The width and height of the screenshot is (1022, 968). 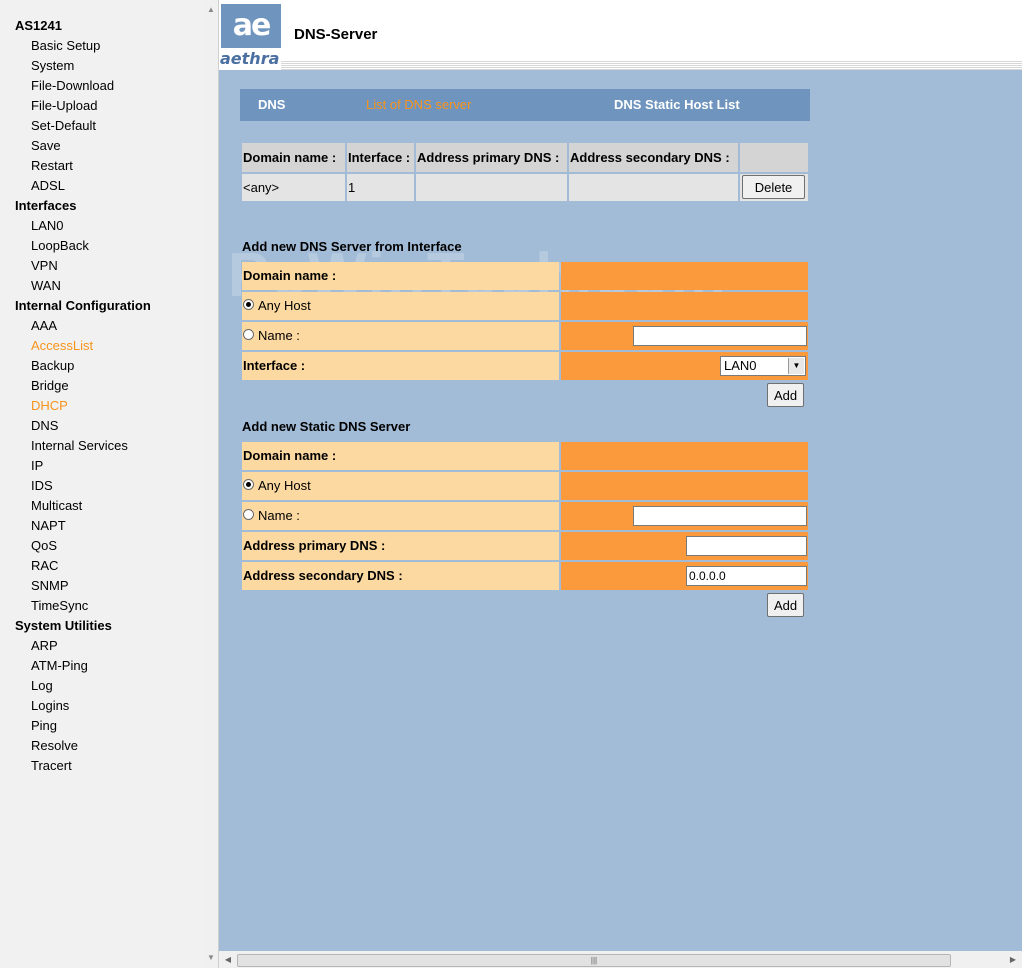 What do you see at coordinates (774, 157) in the screenshot?
I see `col-header-action` at bounding box center [774, 157].